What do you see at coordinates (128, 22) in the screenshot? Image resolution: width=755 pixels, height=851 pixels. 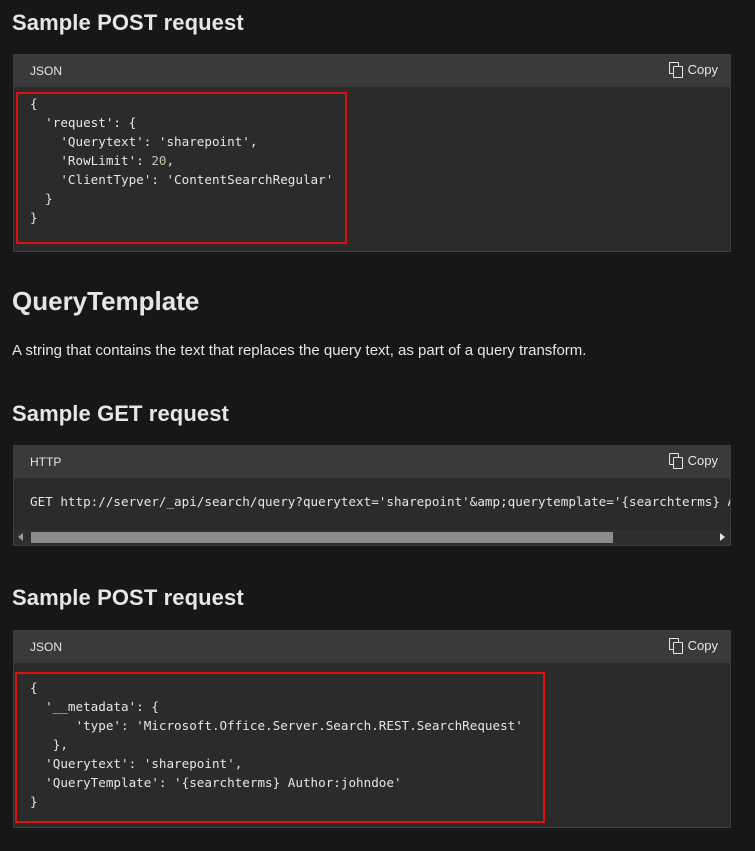 I see `section-heading-post-1: Sample POST request` at bounding box center [128, 22].